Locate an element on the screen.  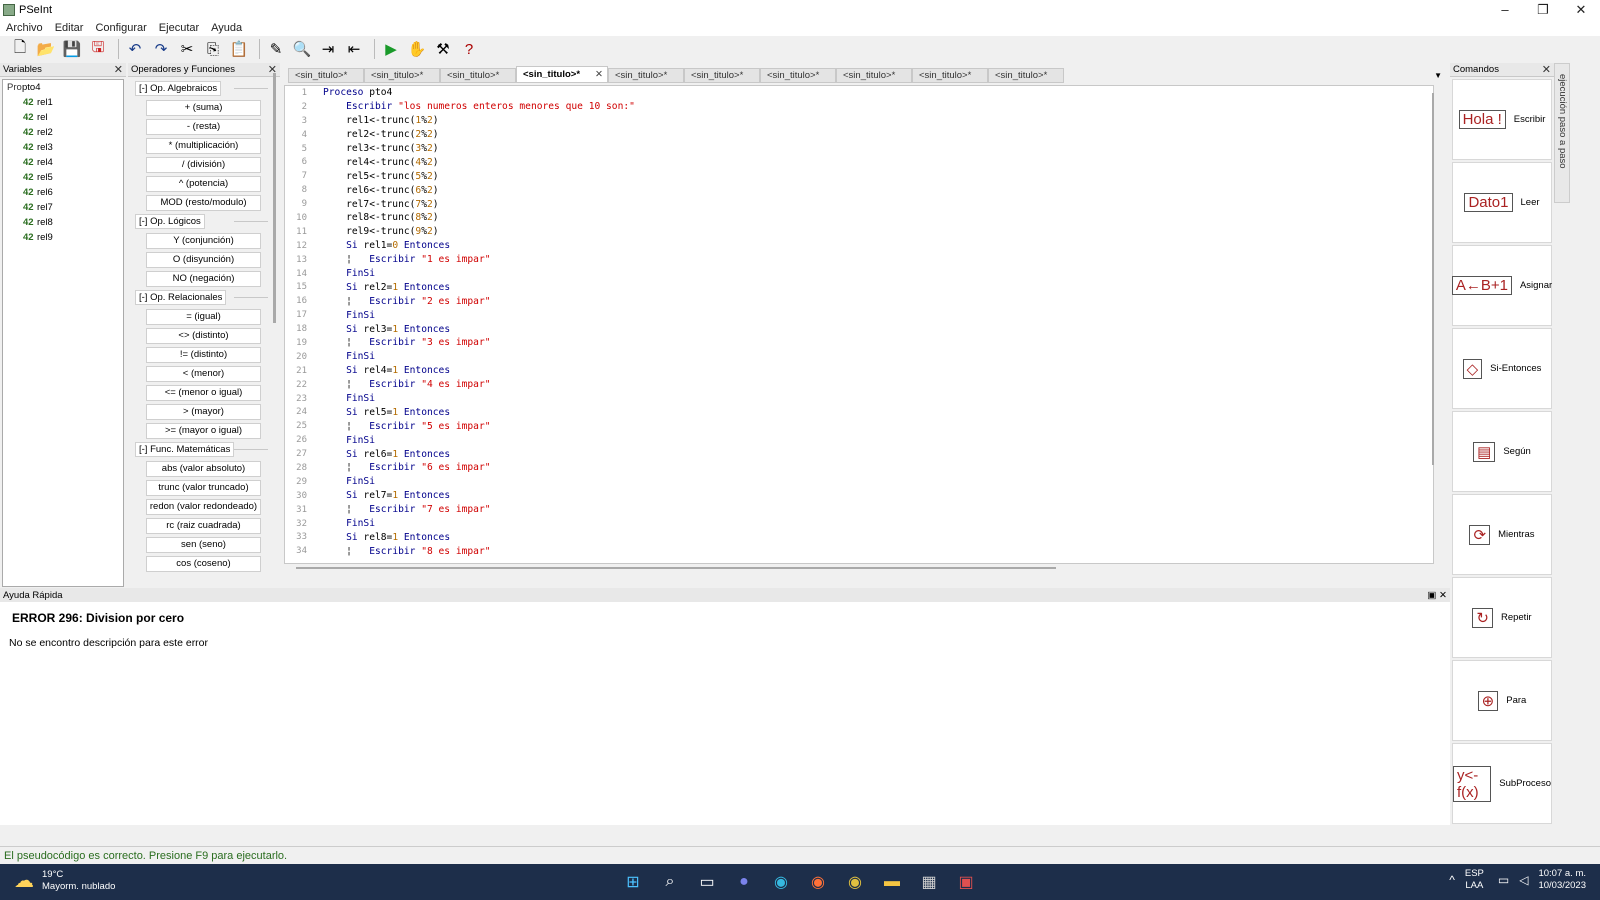
teams-icon: ● is located at coordinates (744, 882).